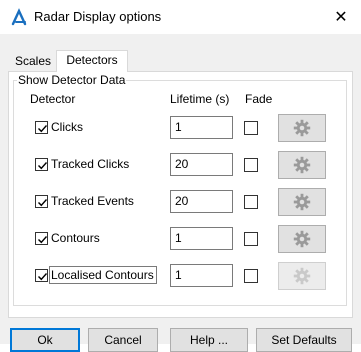 The height and width of the screenshot is (352, 361). I want to click on close-icon: ✕, so click(340, 17).